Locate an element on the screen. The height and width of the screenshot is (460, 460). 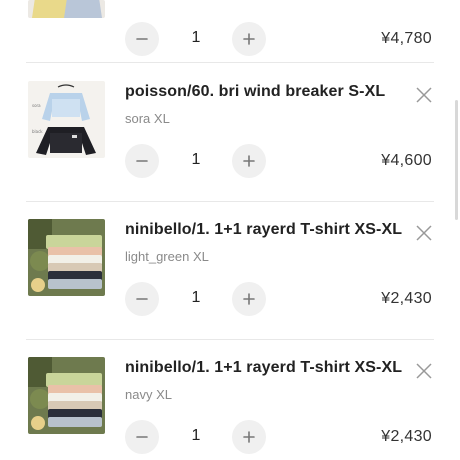
product-variant: light_green XL is located at coordinates (167, 256).